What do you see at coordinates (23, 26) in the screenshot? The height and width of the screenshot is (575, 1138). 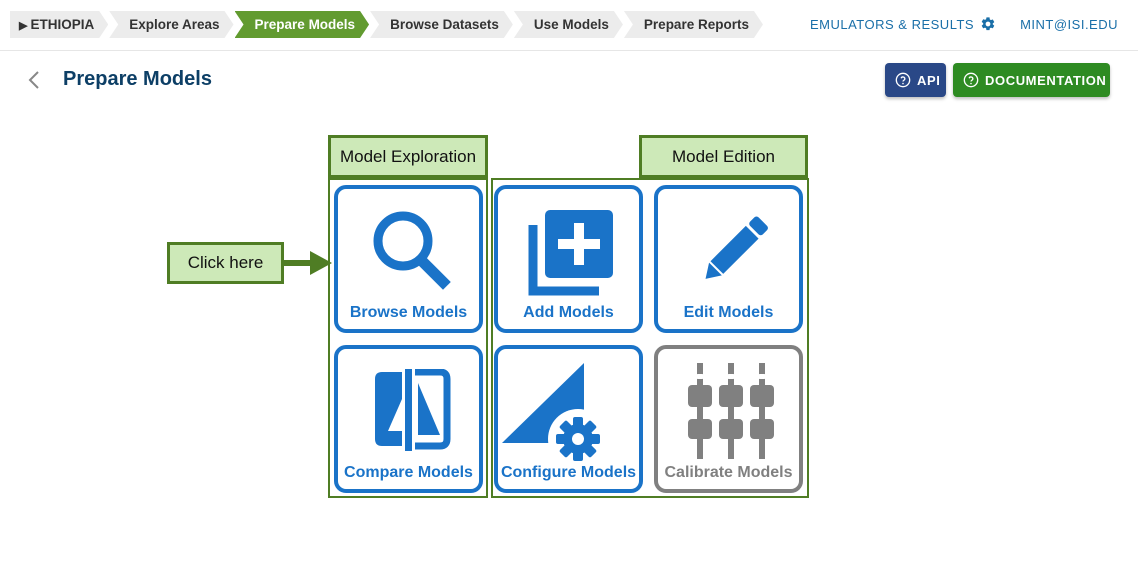 I see `caret-right-icon: ▶` at bounding box center [23, 26].